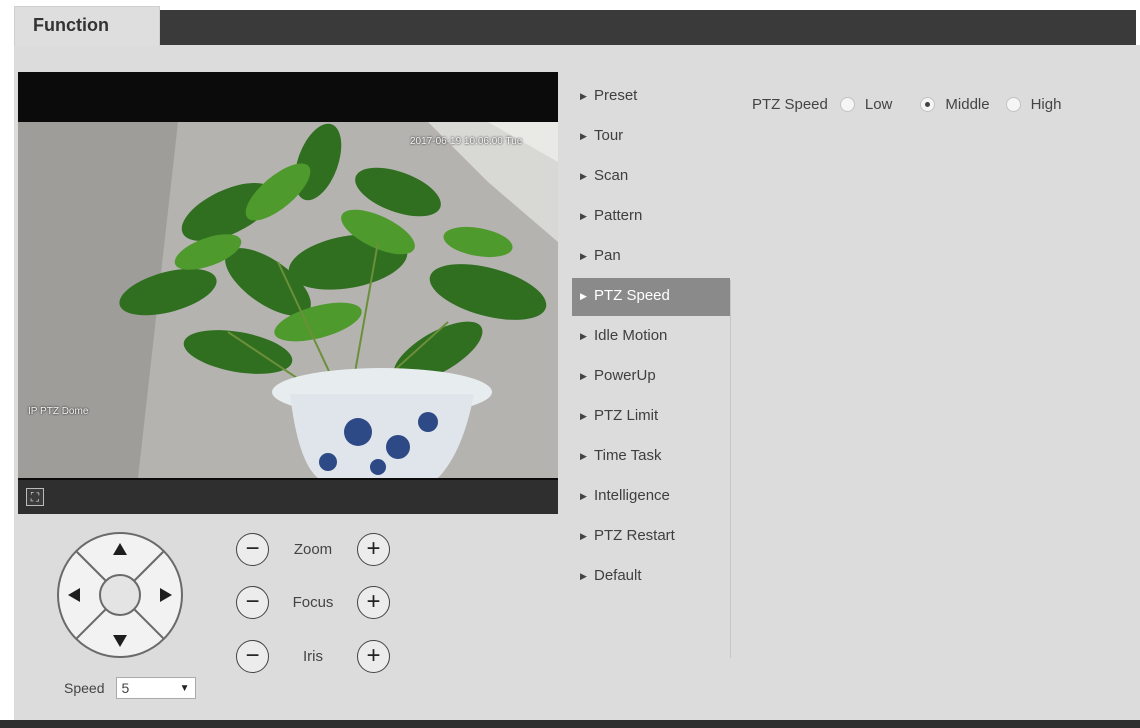 This screenshot has height=728, width=1140. I want to click on menu-item-label: PTZ Limit, so click(626, 415).